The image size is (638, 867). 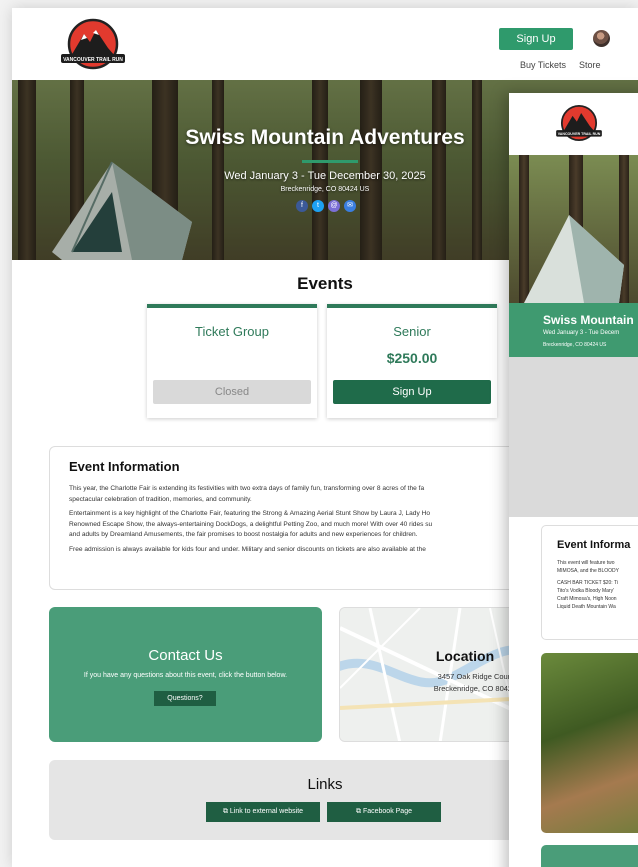 What do you see at coordinates (232, 361) in the screenshot?
I see `ticket-card-group: Ticket Group Closed` at bounding box center [232, 361].